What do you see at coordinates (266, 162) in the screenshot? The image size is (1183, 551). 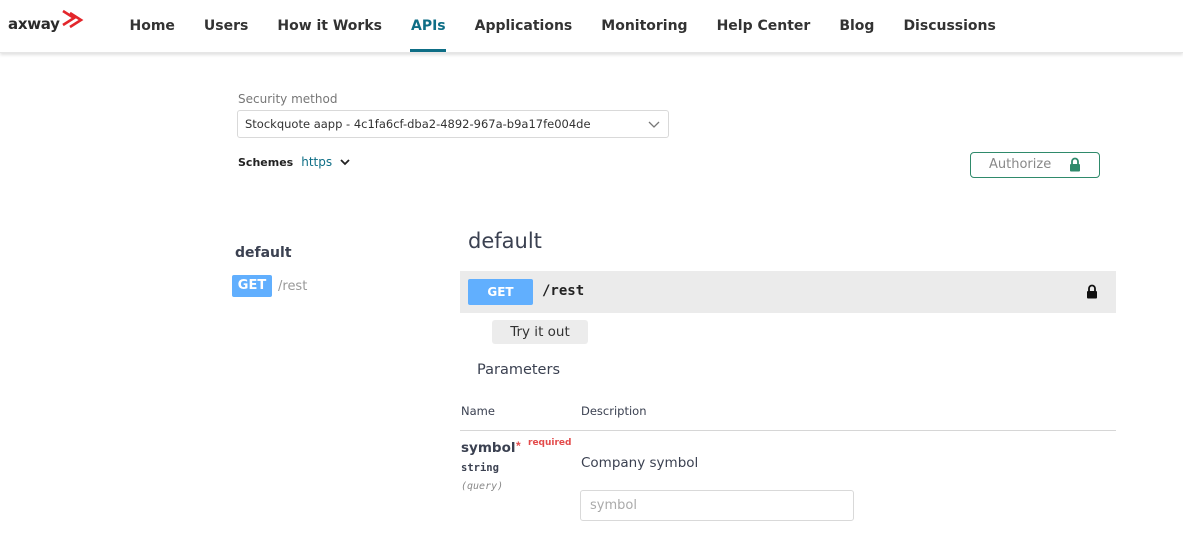 I see `schemes-label: Schemes` at bounding box center [266, 162].